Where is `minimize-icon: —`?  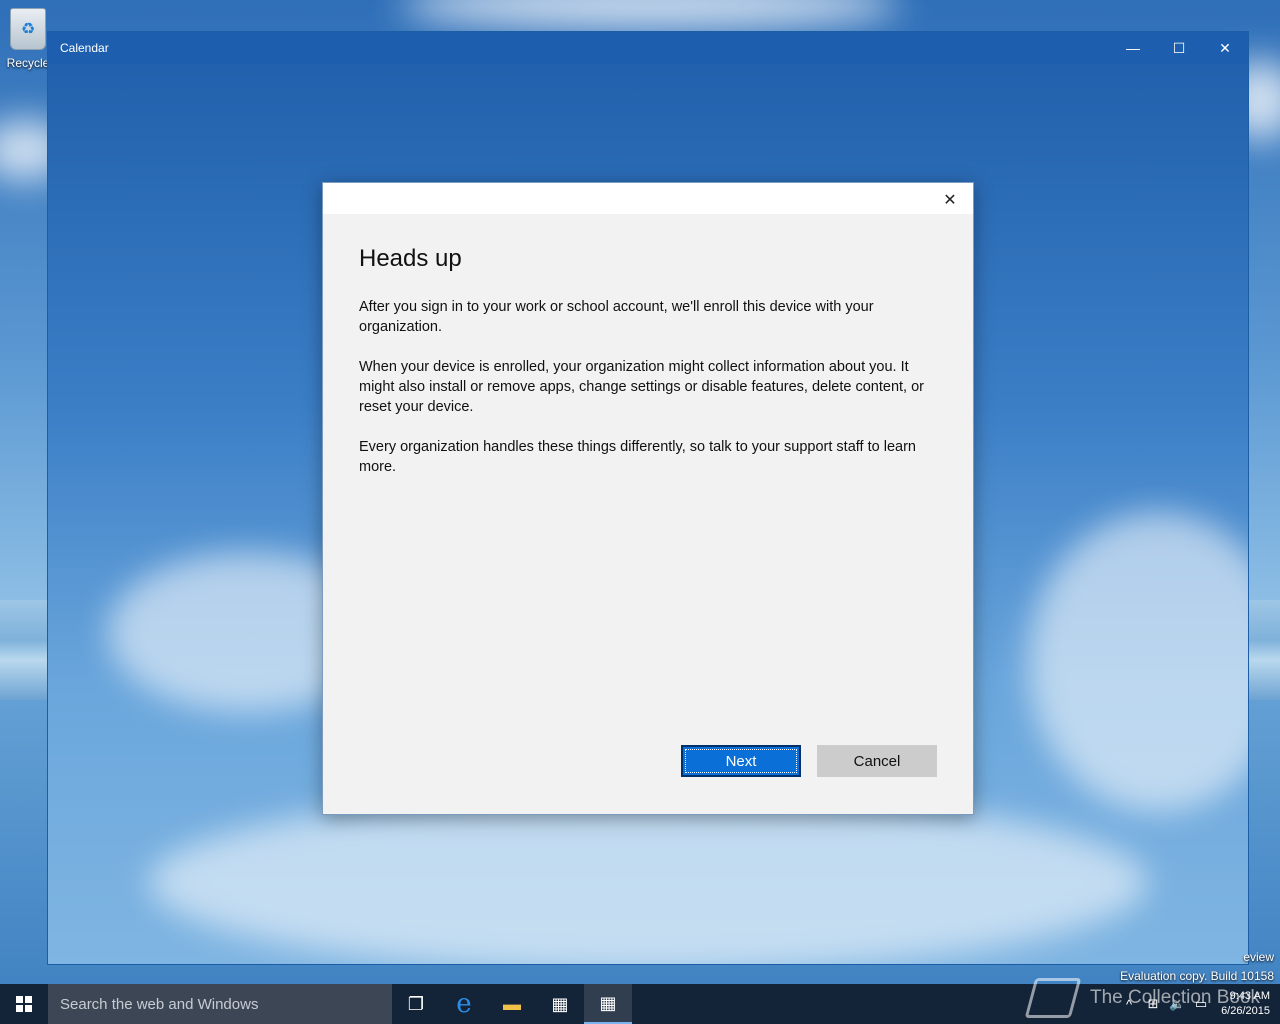
minimize-icon: — is located at coordinates (1133, 48).